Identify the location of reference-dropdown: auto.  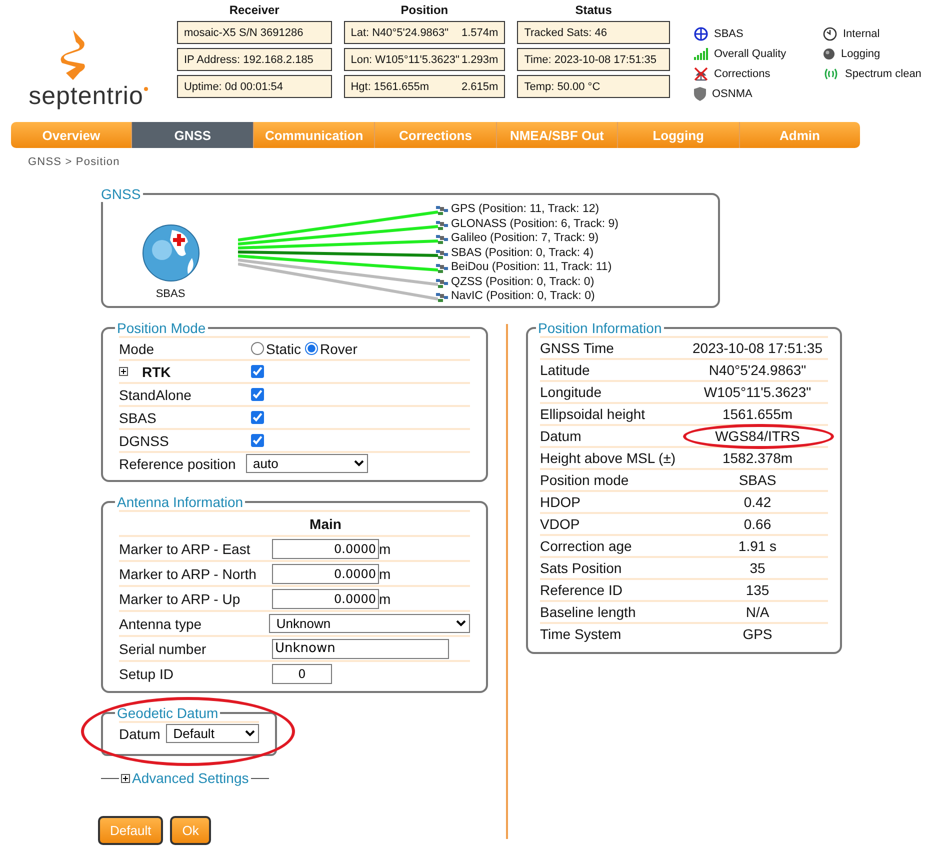
(307, 463).